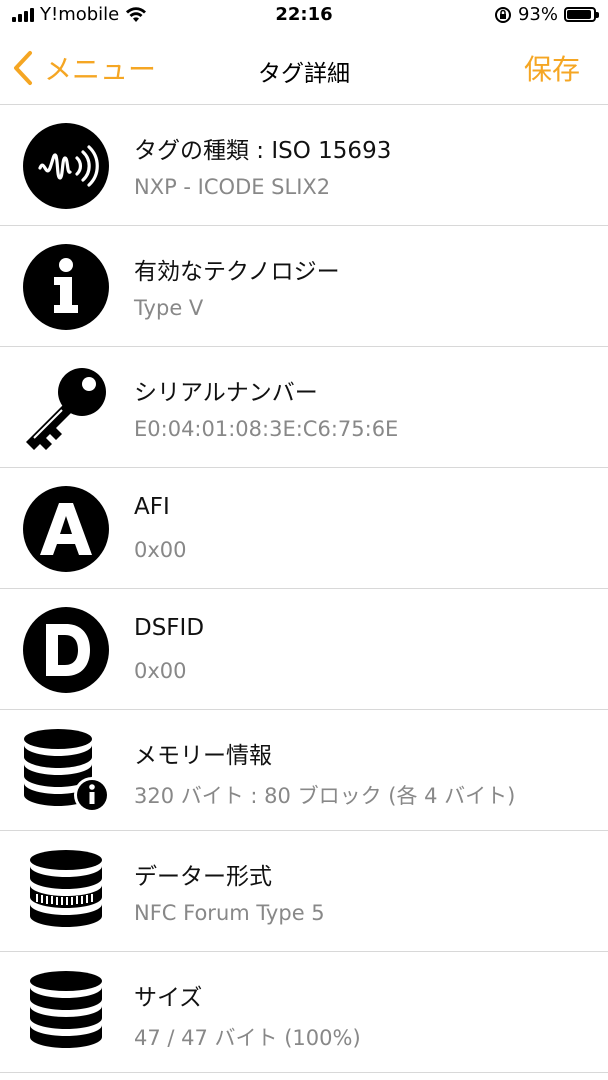 Image resolution: width=608 pixels, height=1080 pixels. What do you see at coordinates (304, 770) in the screenshot?
I see `list-item-memory-info: メモリー情報 320 バイト : 80 ブロック (各 4 バイト)` at bounding box center [304, 770].